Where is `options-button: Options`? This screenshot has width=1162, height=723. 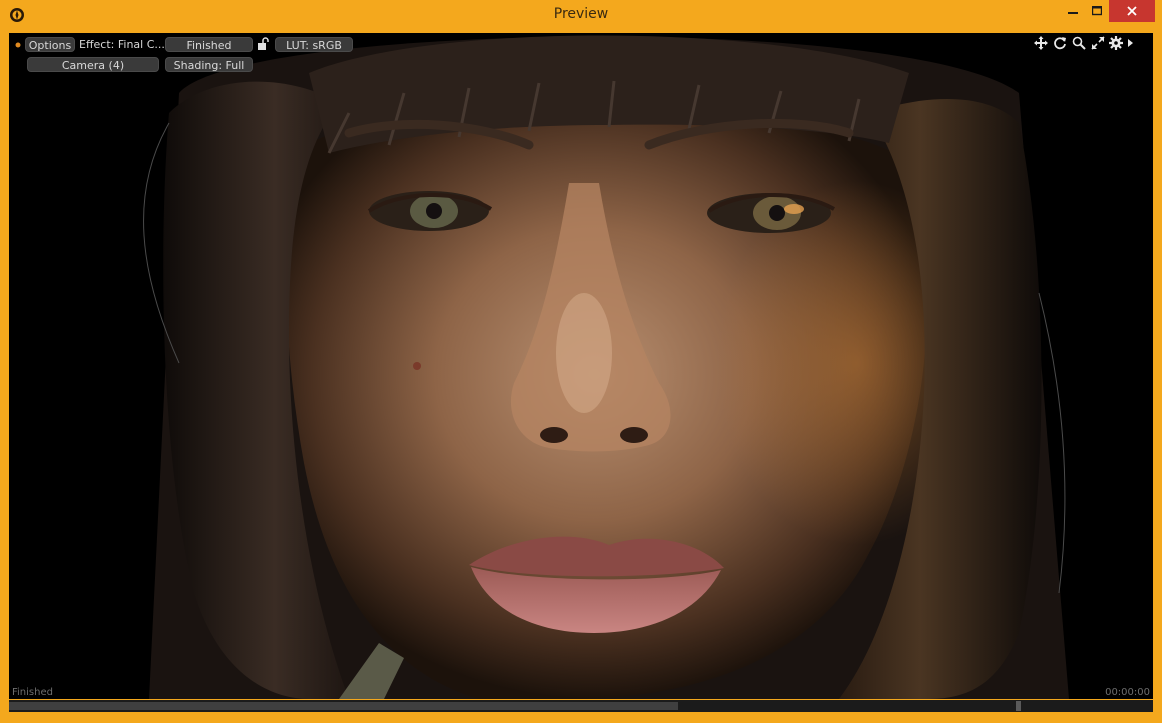 options-button: Options is located at coordinates (50, 44).